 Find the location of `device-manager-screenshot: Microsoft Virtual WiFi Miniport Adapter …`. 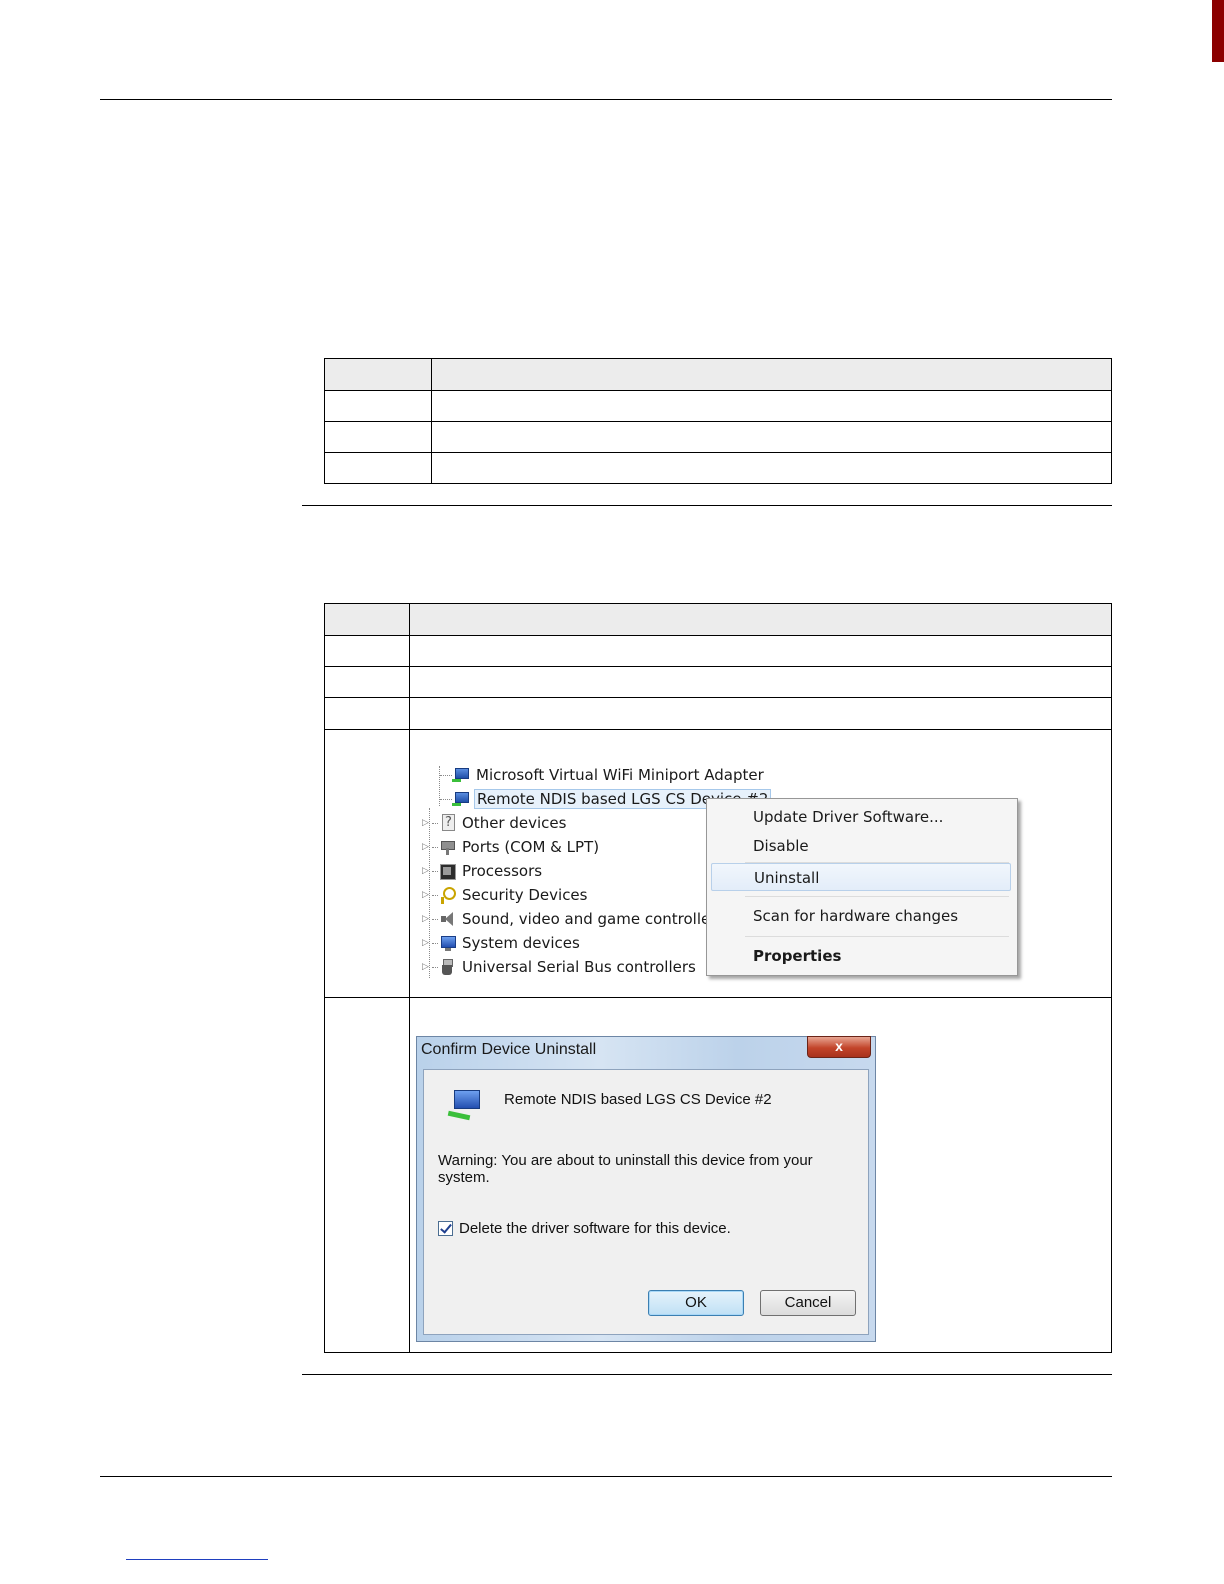

device-manager-screenshot: Microsoft Virtual WiFi Miniport Adapter … is located at coordinates (720, 868).